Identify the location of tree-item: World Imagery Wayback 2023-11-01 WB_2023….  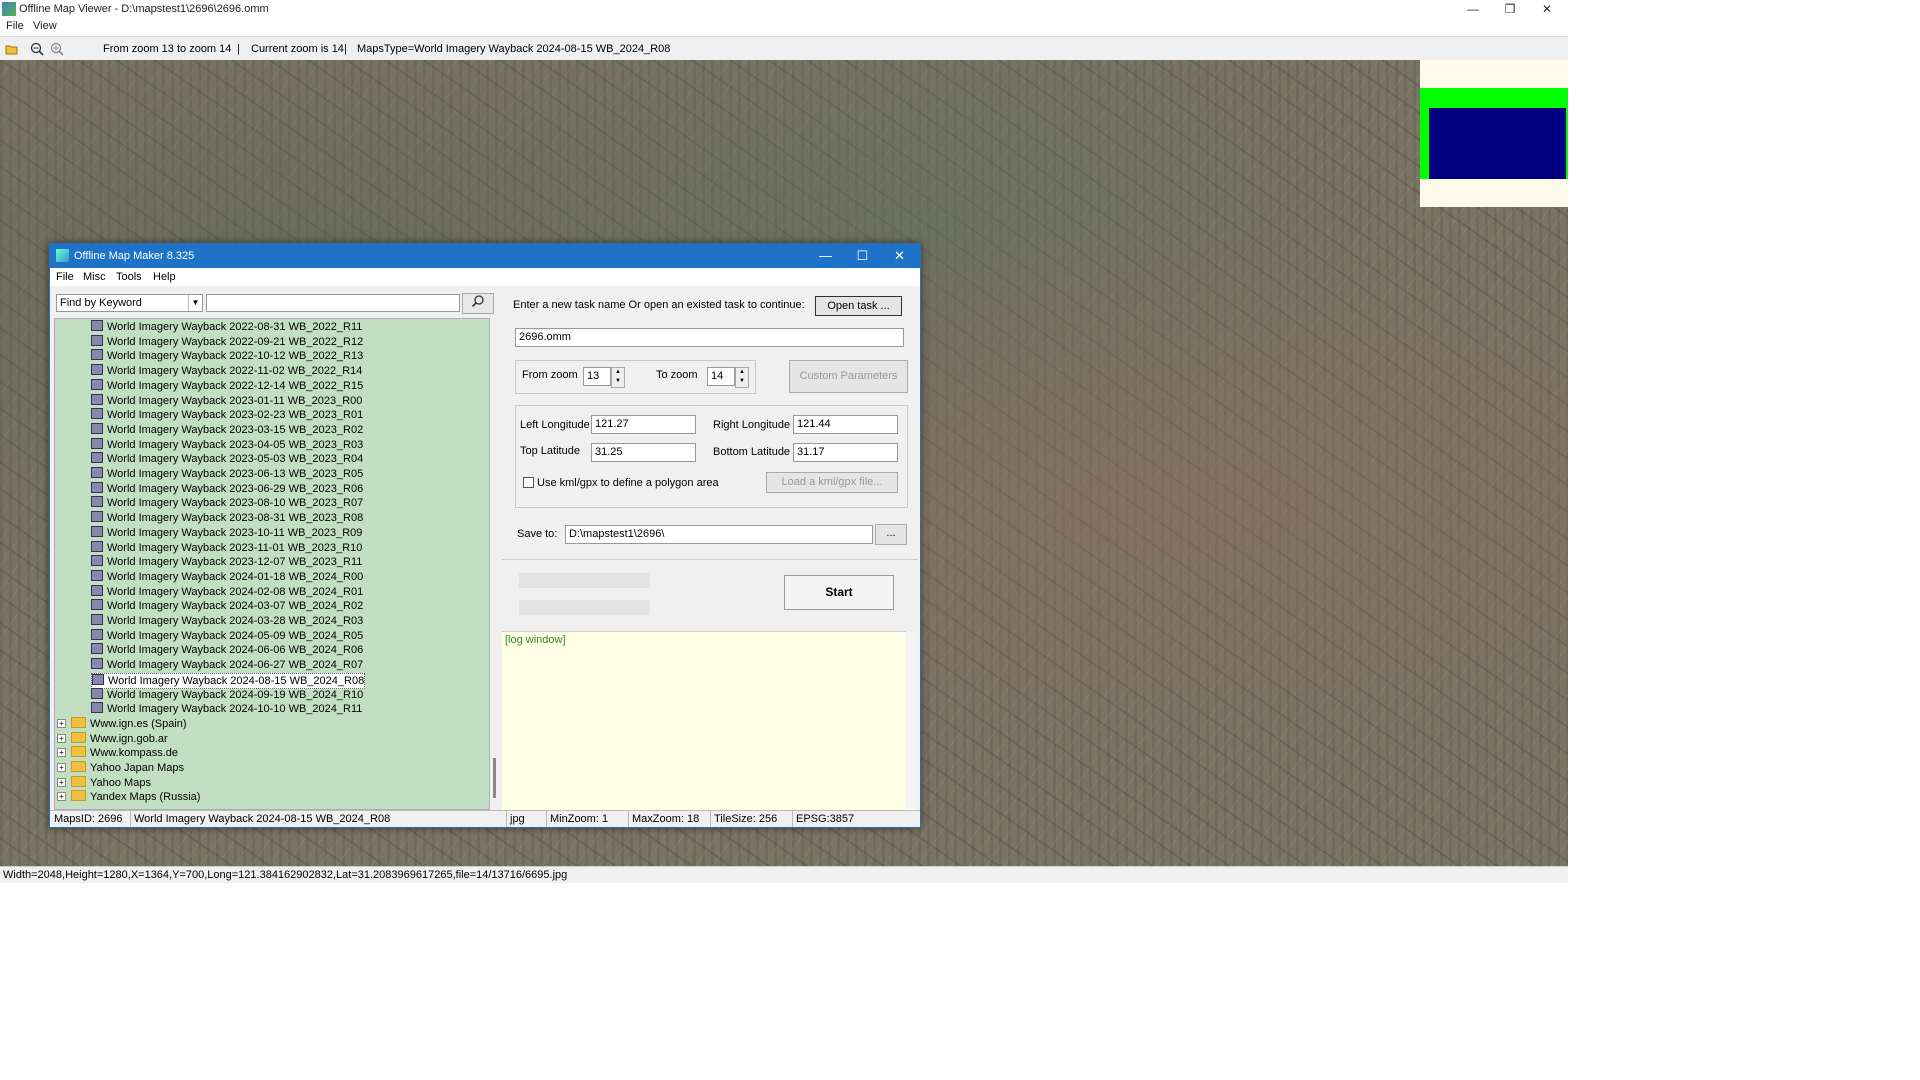
(226, 548).